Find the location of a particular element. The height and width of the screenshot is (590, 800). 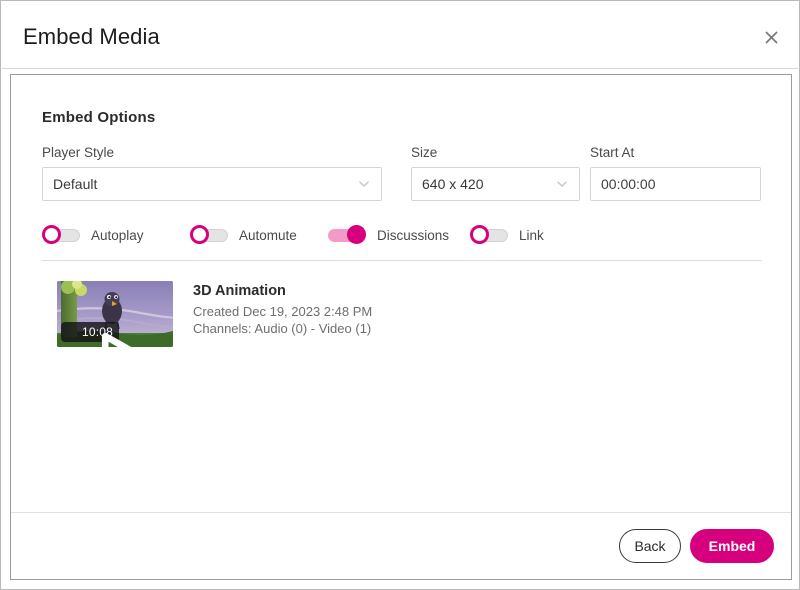

play-icon is located at coordinates (99, 336).